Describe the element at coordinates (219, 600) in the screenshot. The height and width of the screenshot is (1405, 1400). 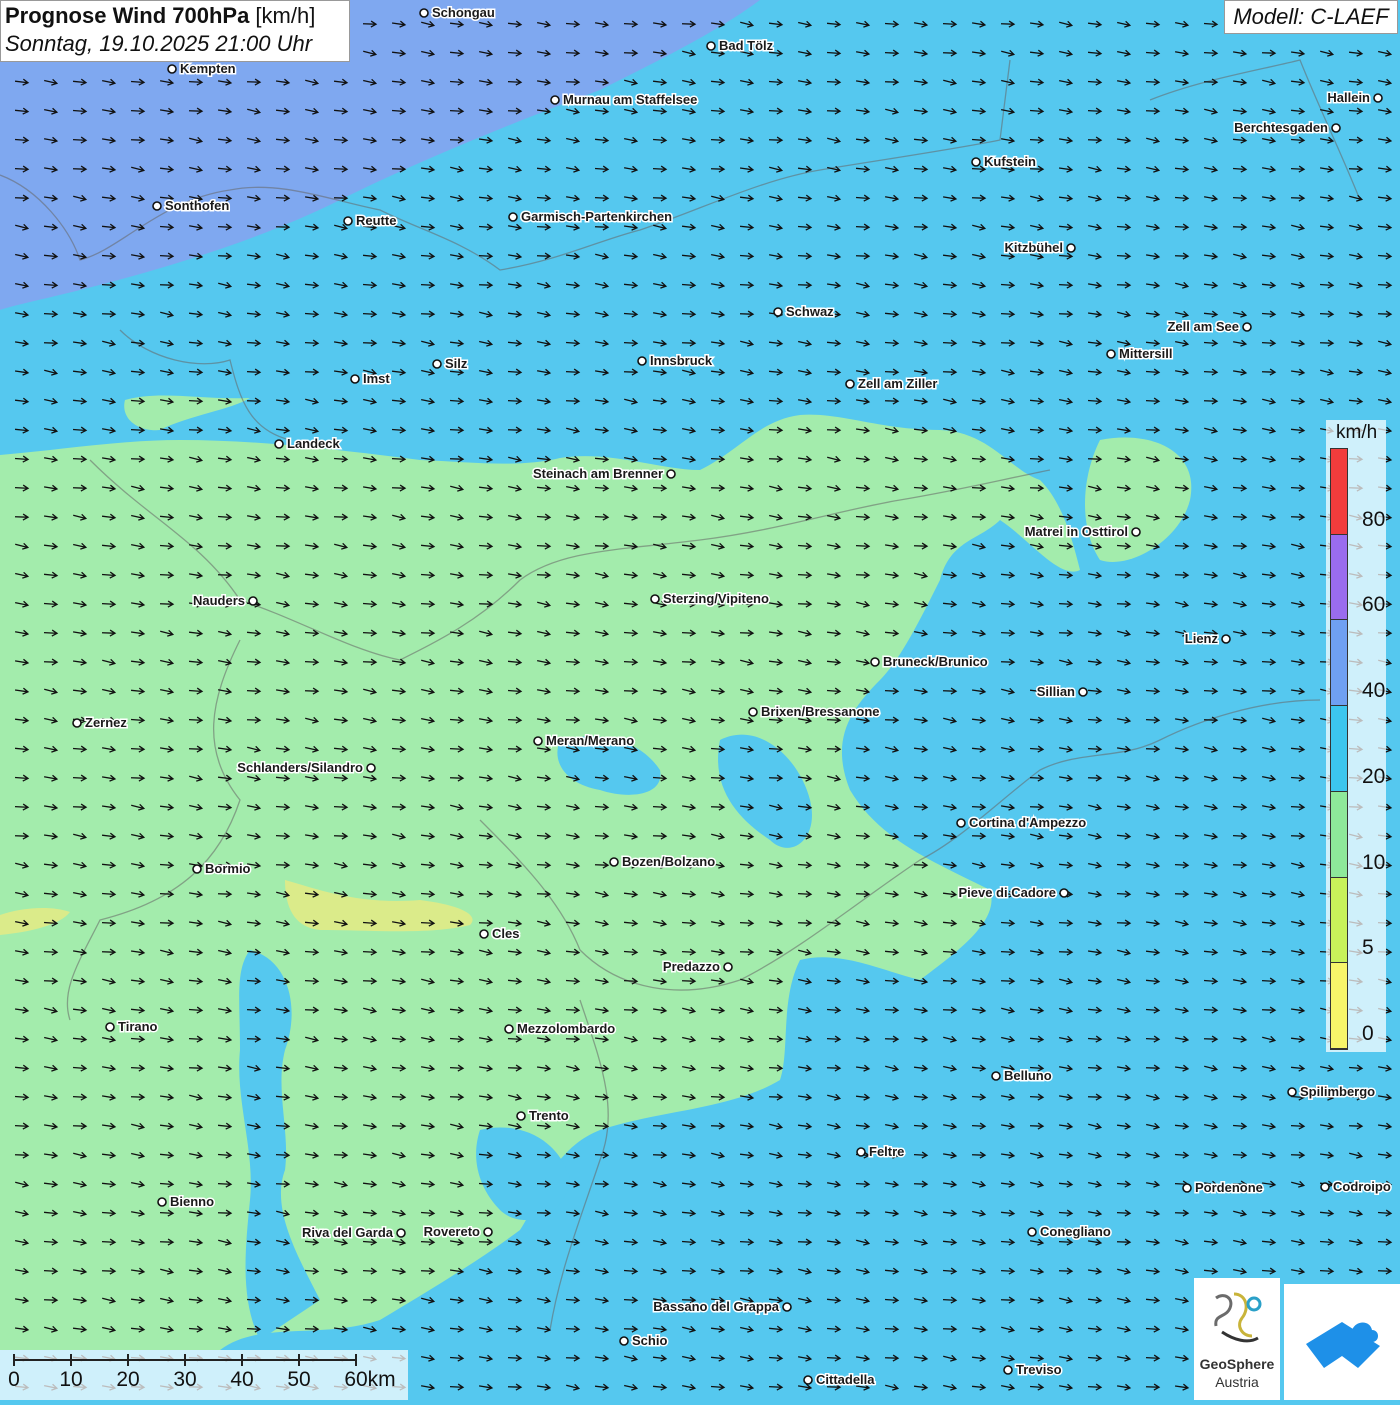
I see `city-label: Nauders` at that location.